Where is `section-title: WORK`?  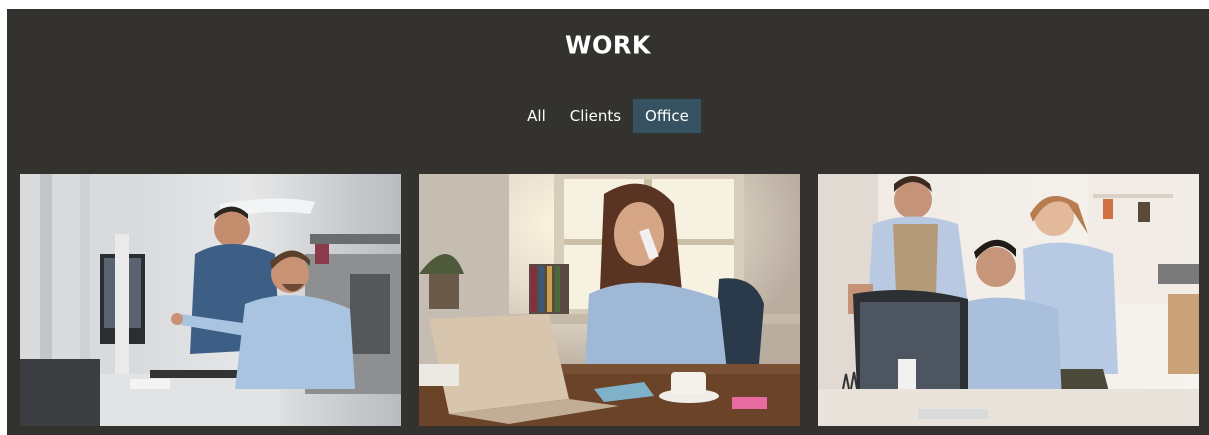
section-title: WORK is located at coordinates (608, 45).